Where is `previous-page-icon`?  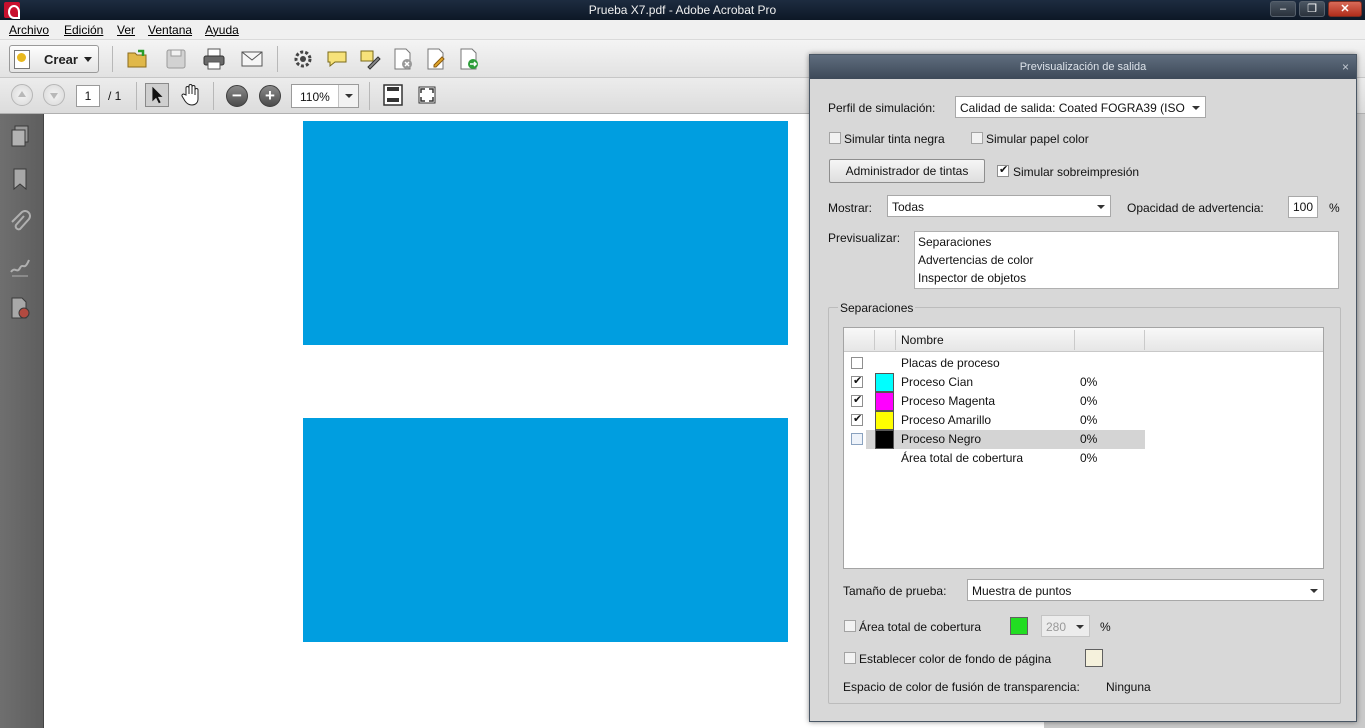 previous-page-icon is located at coordinates (22, 95).